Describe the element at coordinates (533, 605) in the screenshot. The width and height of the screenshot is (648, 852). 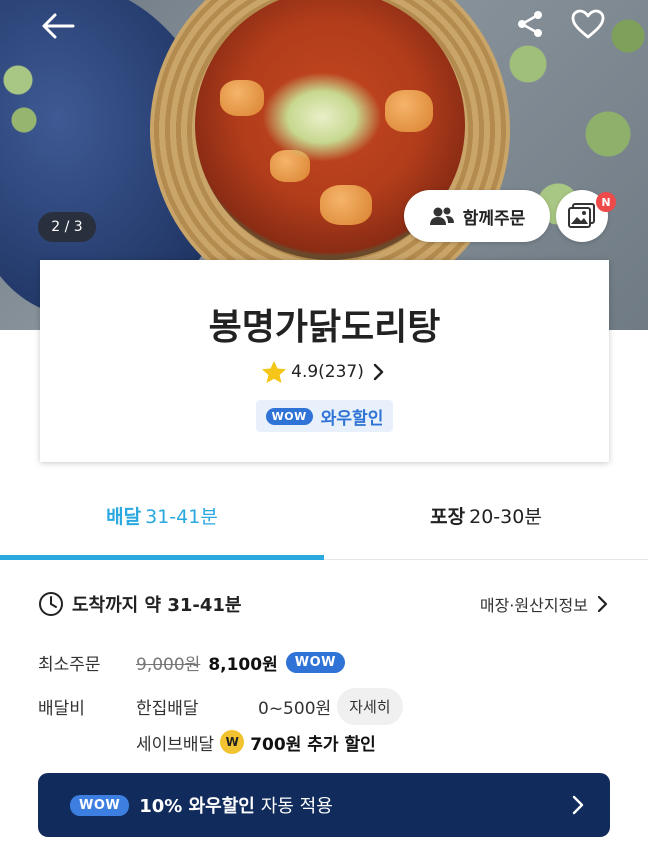
I see `store-origin-info-label: 매장·원산지정보` at that location.